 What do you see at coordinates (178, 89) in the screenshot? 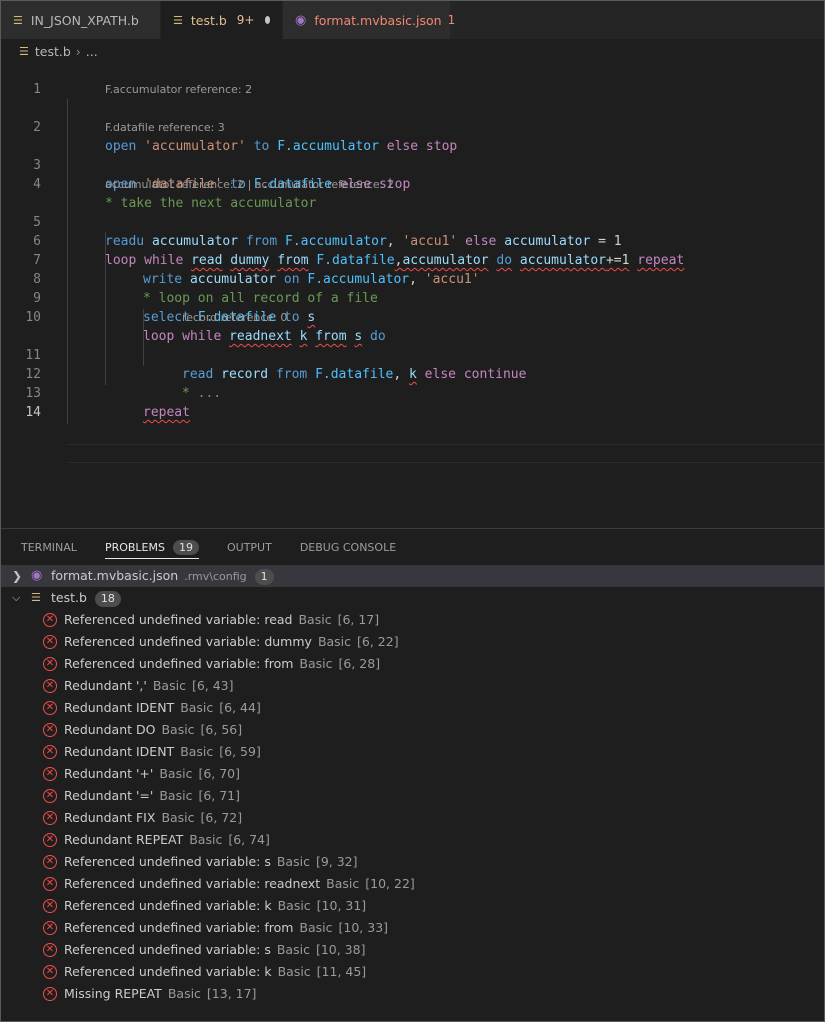
I see `codelens-hint: F.accumulator reference: 2` at bounding box center [178, 89].